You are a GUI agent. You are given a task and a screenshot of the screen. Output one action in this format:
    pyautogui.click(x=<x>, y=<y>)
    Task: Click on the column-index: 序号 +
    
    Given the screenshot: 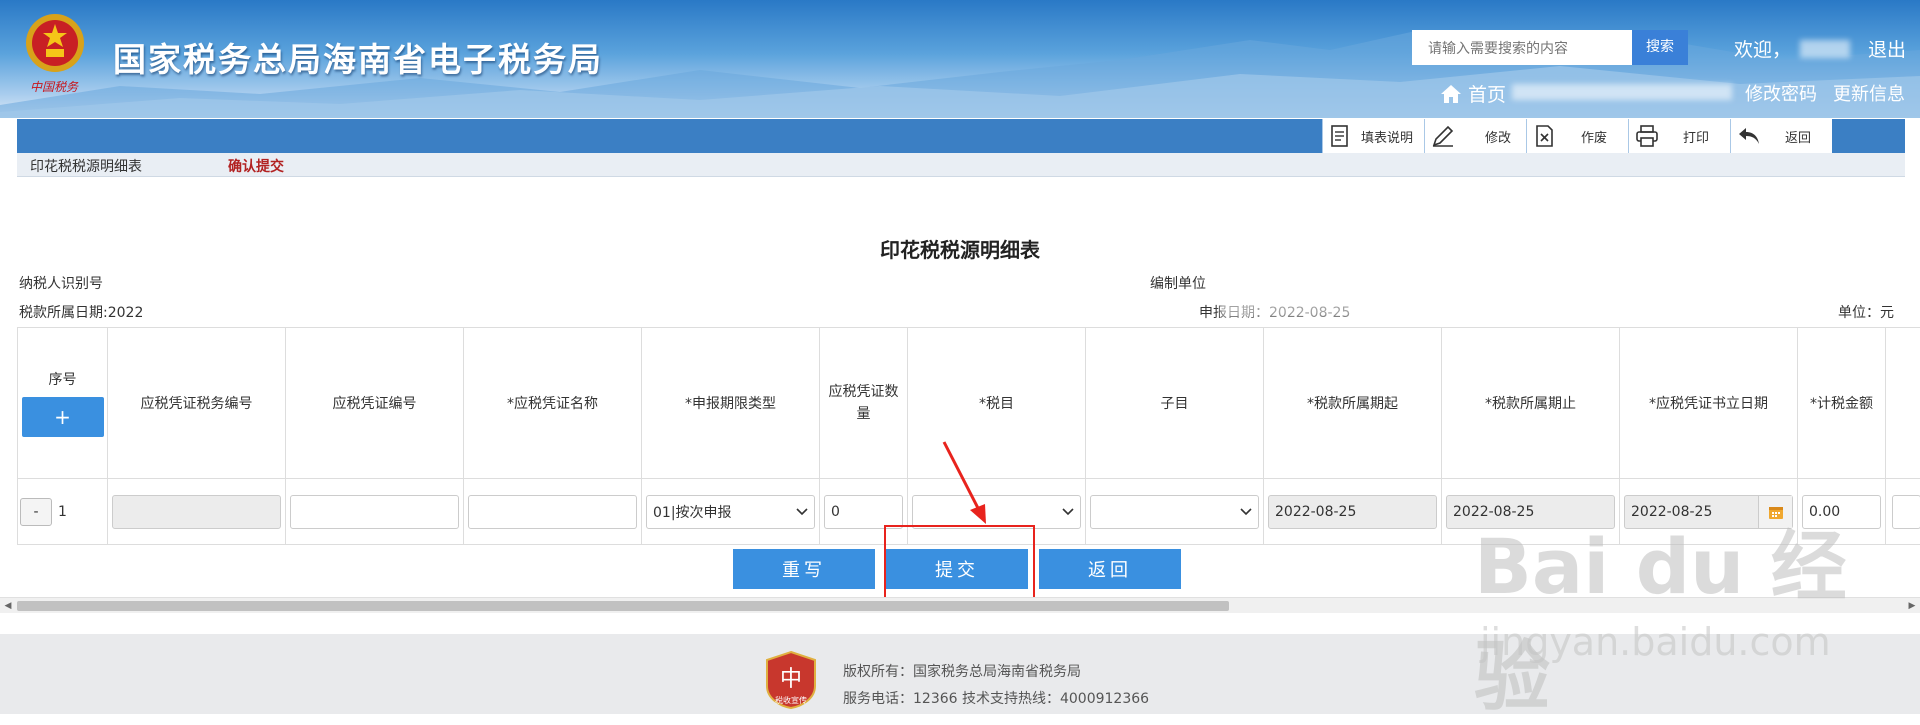 What is the action you would take?
    pyautogui.click(x=63, y=403)
    